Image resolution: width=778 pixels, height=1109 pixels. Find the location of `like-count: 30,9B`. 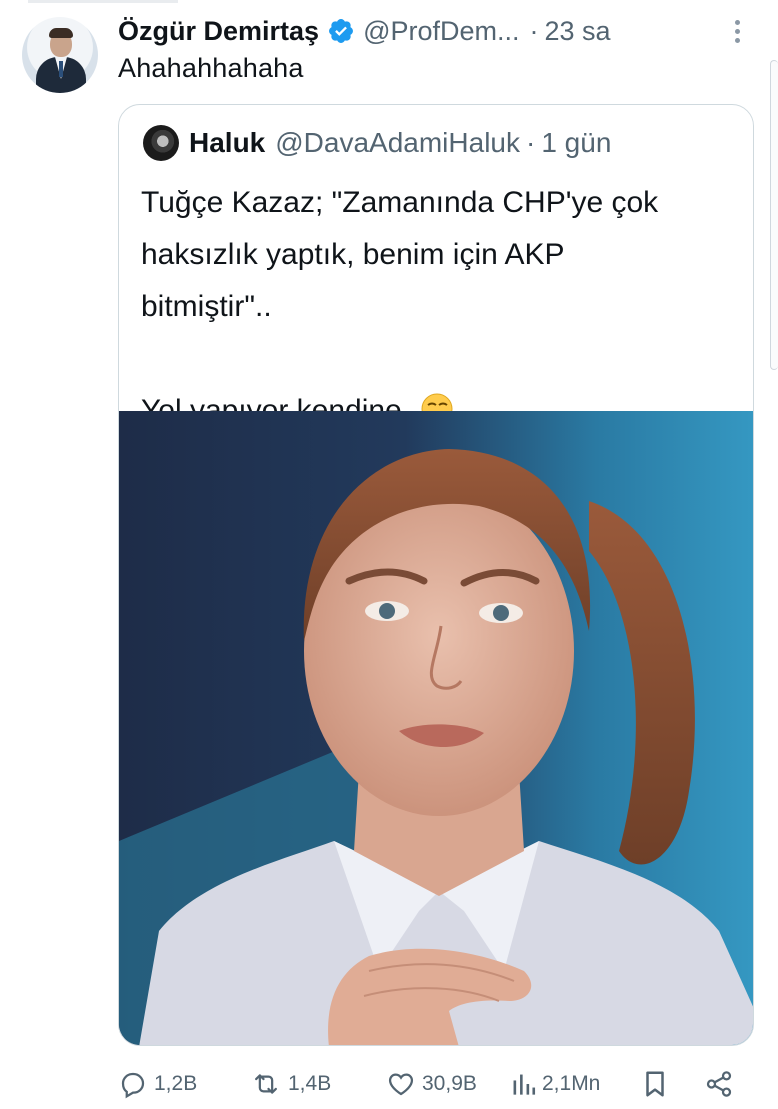

like-count: 30,9B is located at coordinates (449, 1083).